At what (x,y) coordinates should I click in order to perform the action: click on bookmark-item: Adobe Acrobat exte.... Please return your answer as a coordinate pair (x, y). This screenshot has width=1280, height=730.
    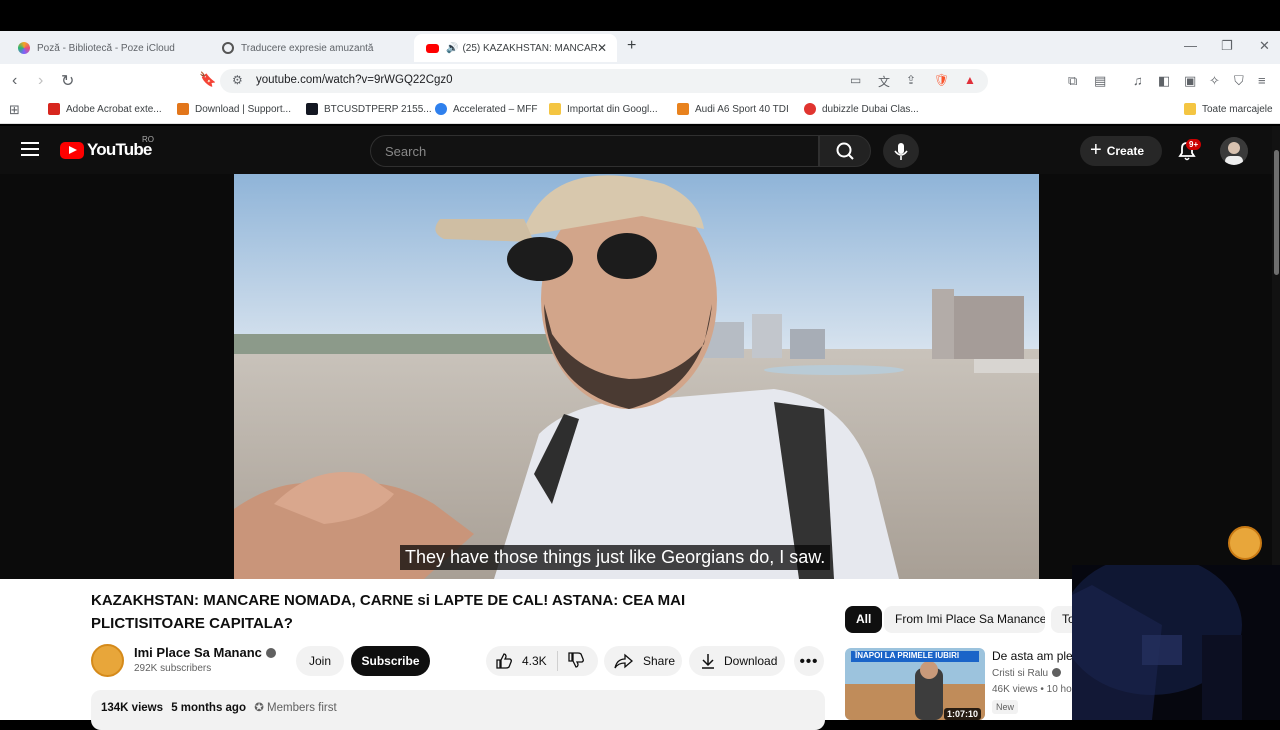
    Looking at the image, I should click on (105, 109).